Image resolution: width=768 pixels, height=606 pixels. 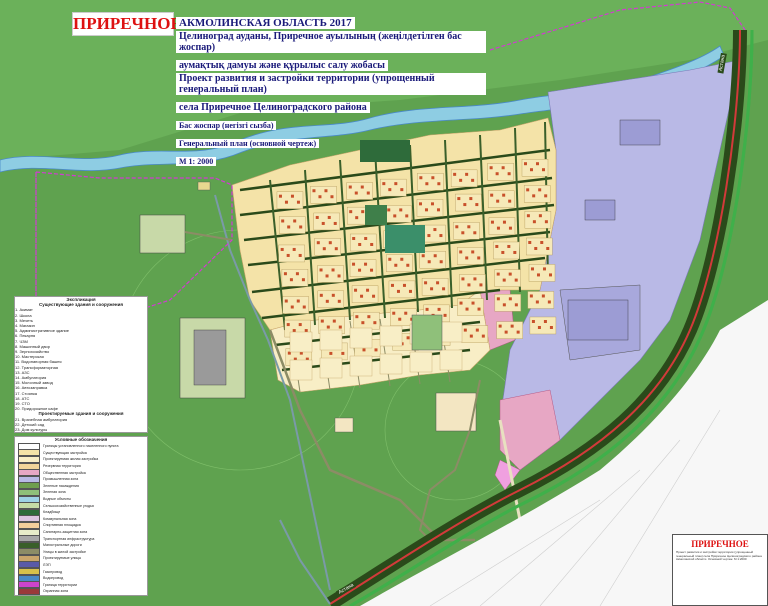 What do you see at coordinates (405, 239) in the screenshot?
I see `park-square` at bounding box center [405, 239].